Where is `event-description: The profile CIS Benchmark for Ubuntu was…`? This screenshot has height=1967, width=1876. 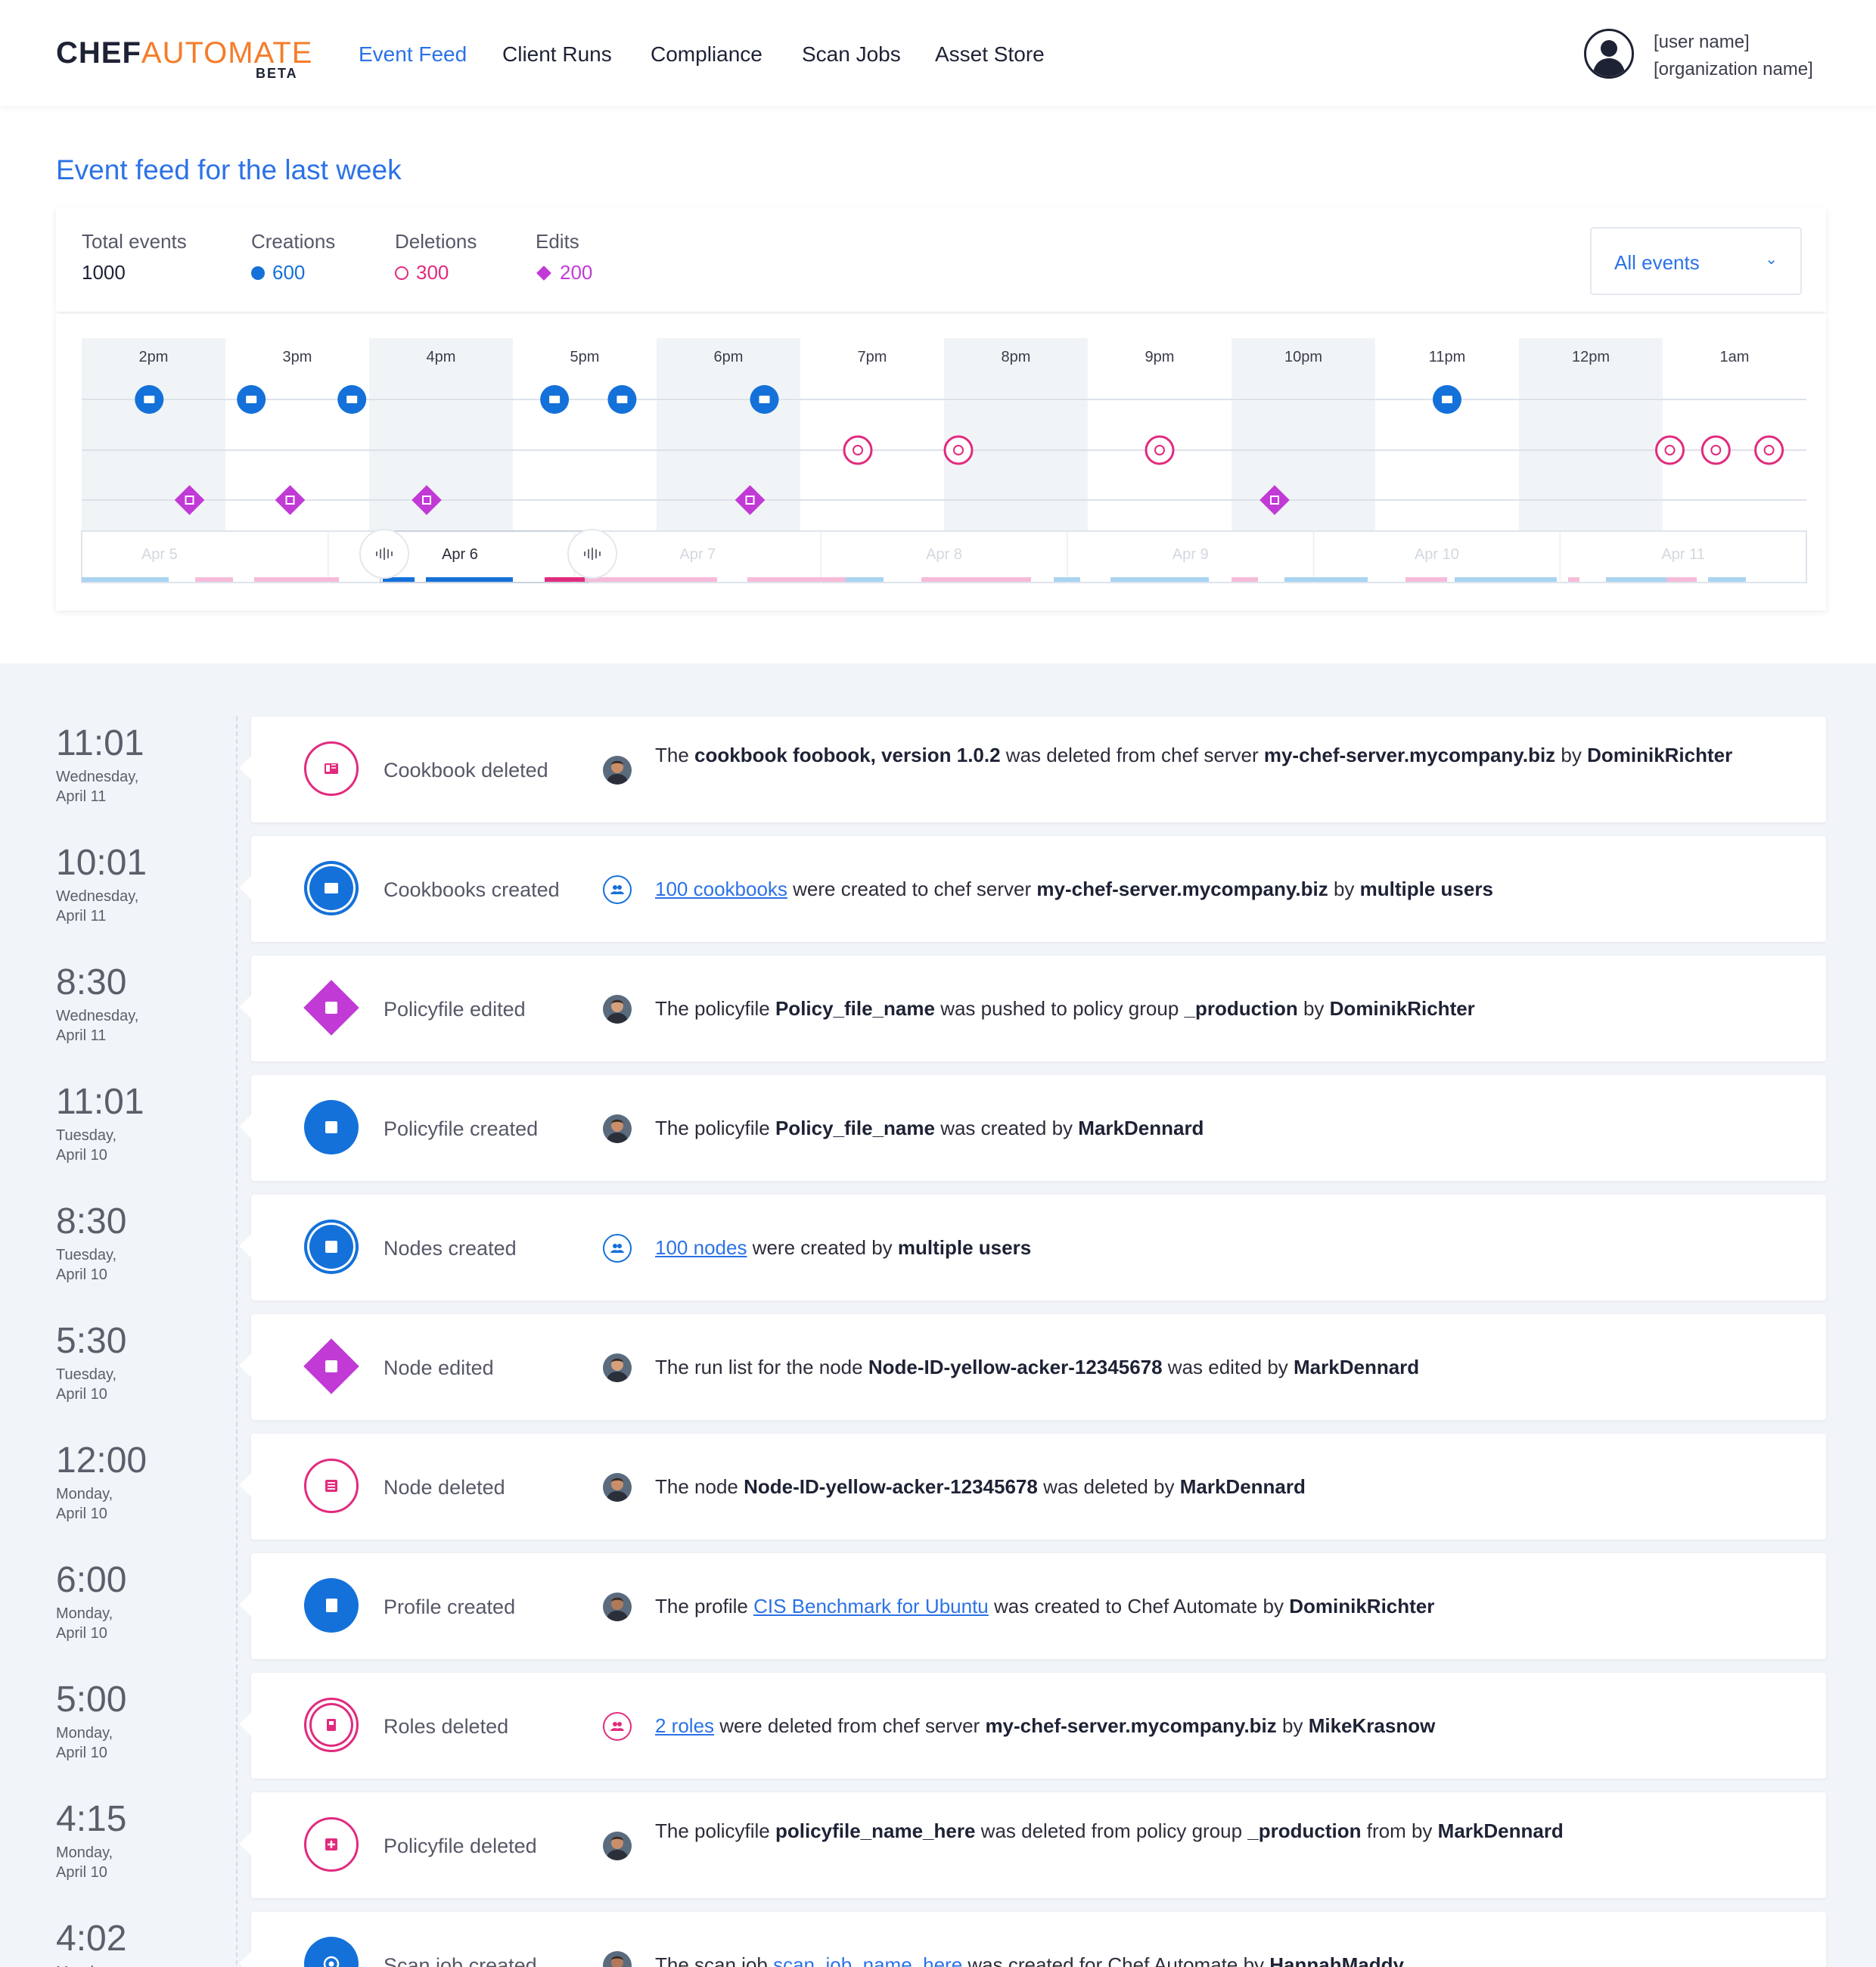
event-description: The profile CIS Benchmark for Ubuntu was… is located at coordinates (1222, 1606).